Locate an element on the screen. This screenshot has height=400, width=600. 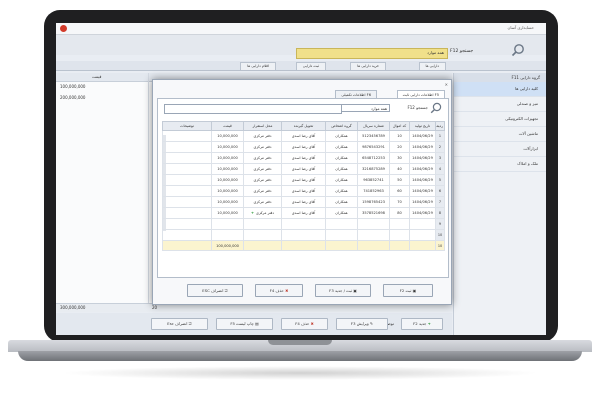
tab-buy-assets: خرید دارایی ها is located at coordinates (368, 66).